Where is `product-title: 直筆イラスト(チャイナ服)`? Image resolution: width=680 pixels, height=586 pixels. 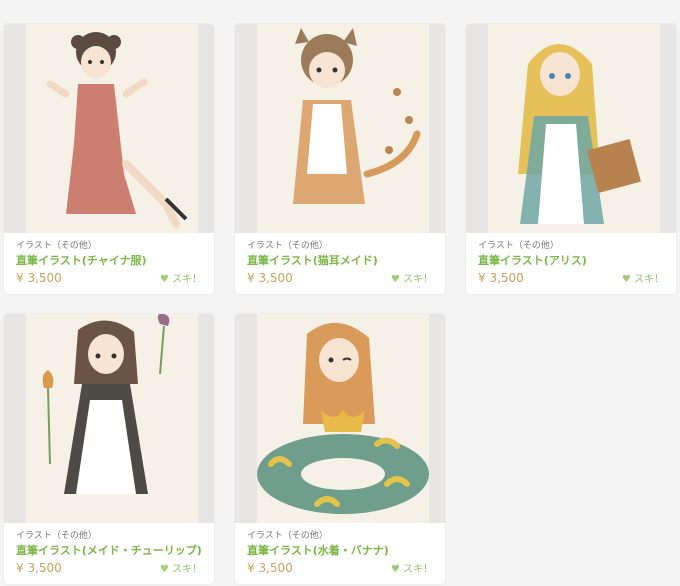 product-title: 直筆イラスト(チャイナ服) is located at coordinates (109, 261).